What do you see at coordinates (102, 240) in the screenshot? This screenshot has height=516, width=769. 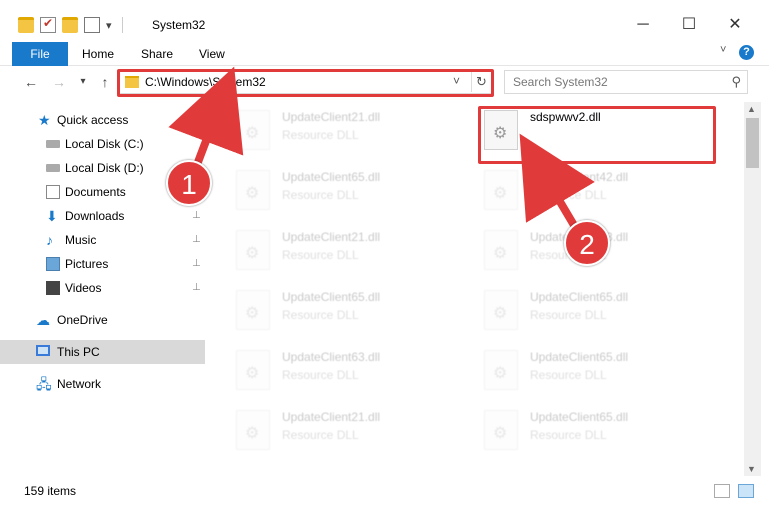 I see `sidebar-item-music: ♪ Music ⊥` at bounding box center [102, 240].